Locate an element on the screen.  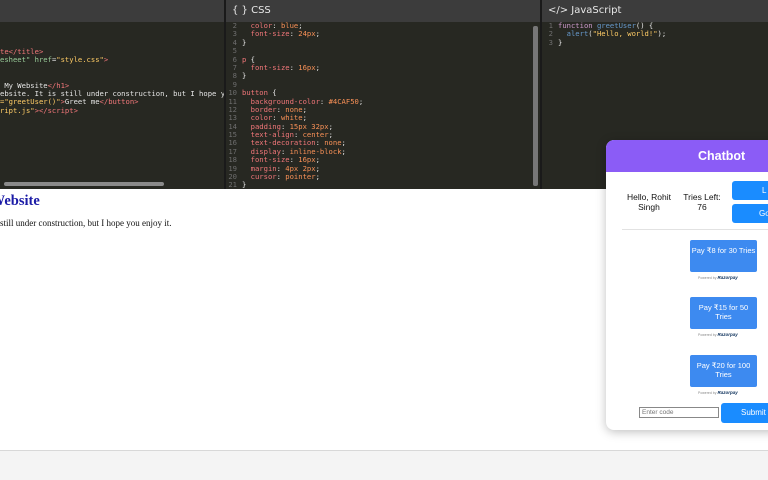
chatbot-title: Chatbot is located at coordinates (687, 156).